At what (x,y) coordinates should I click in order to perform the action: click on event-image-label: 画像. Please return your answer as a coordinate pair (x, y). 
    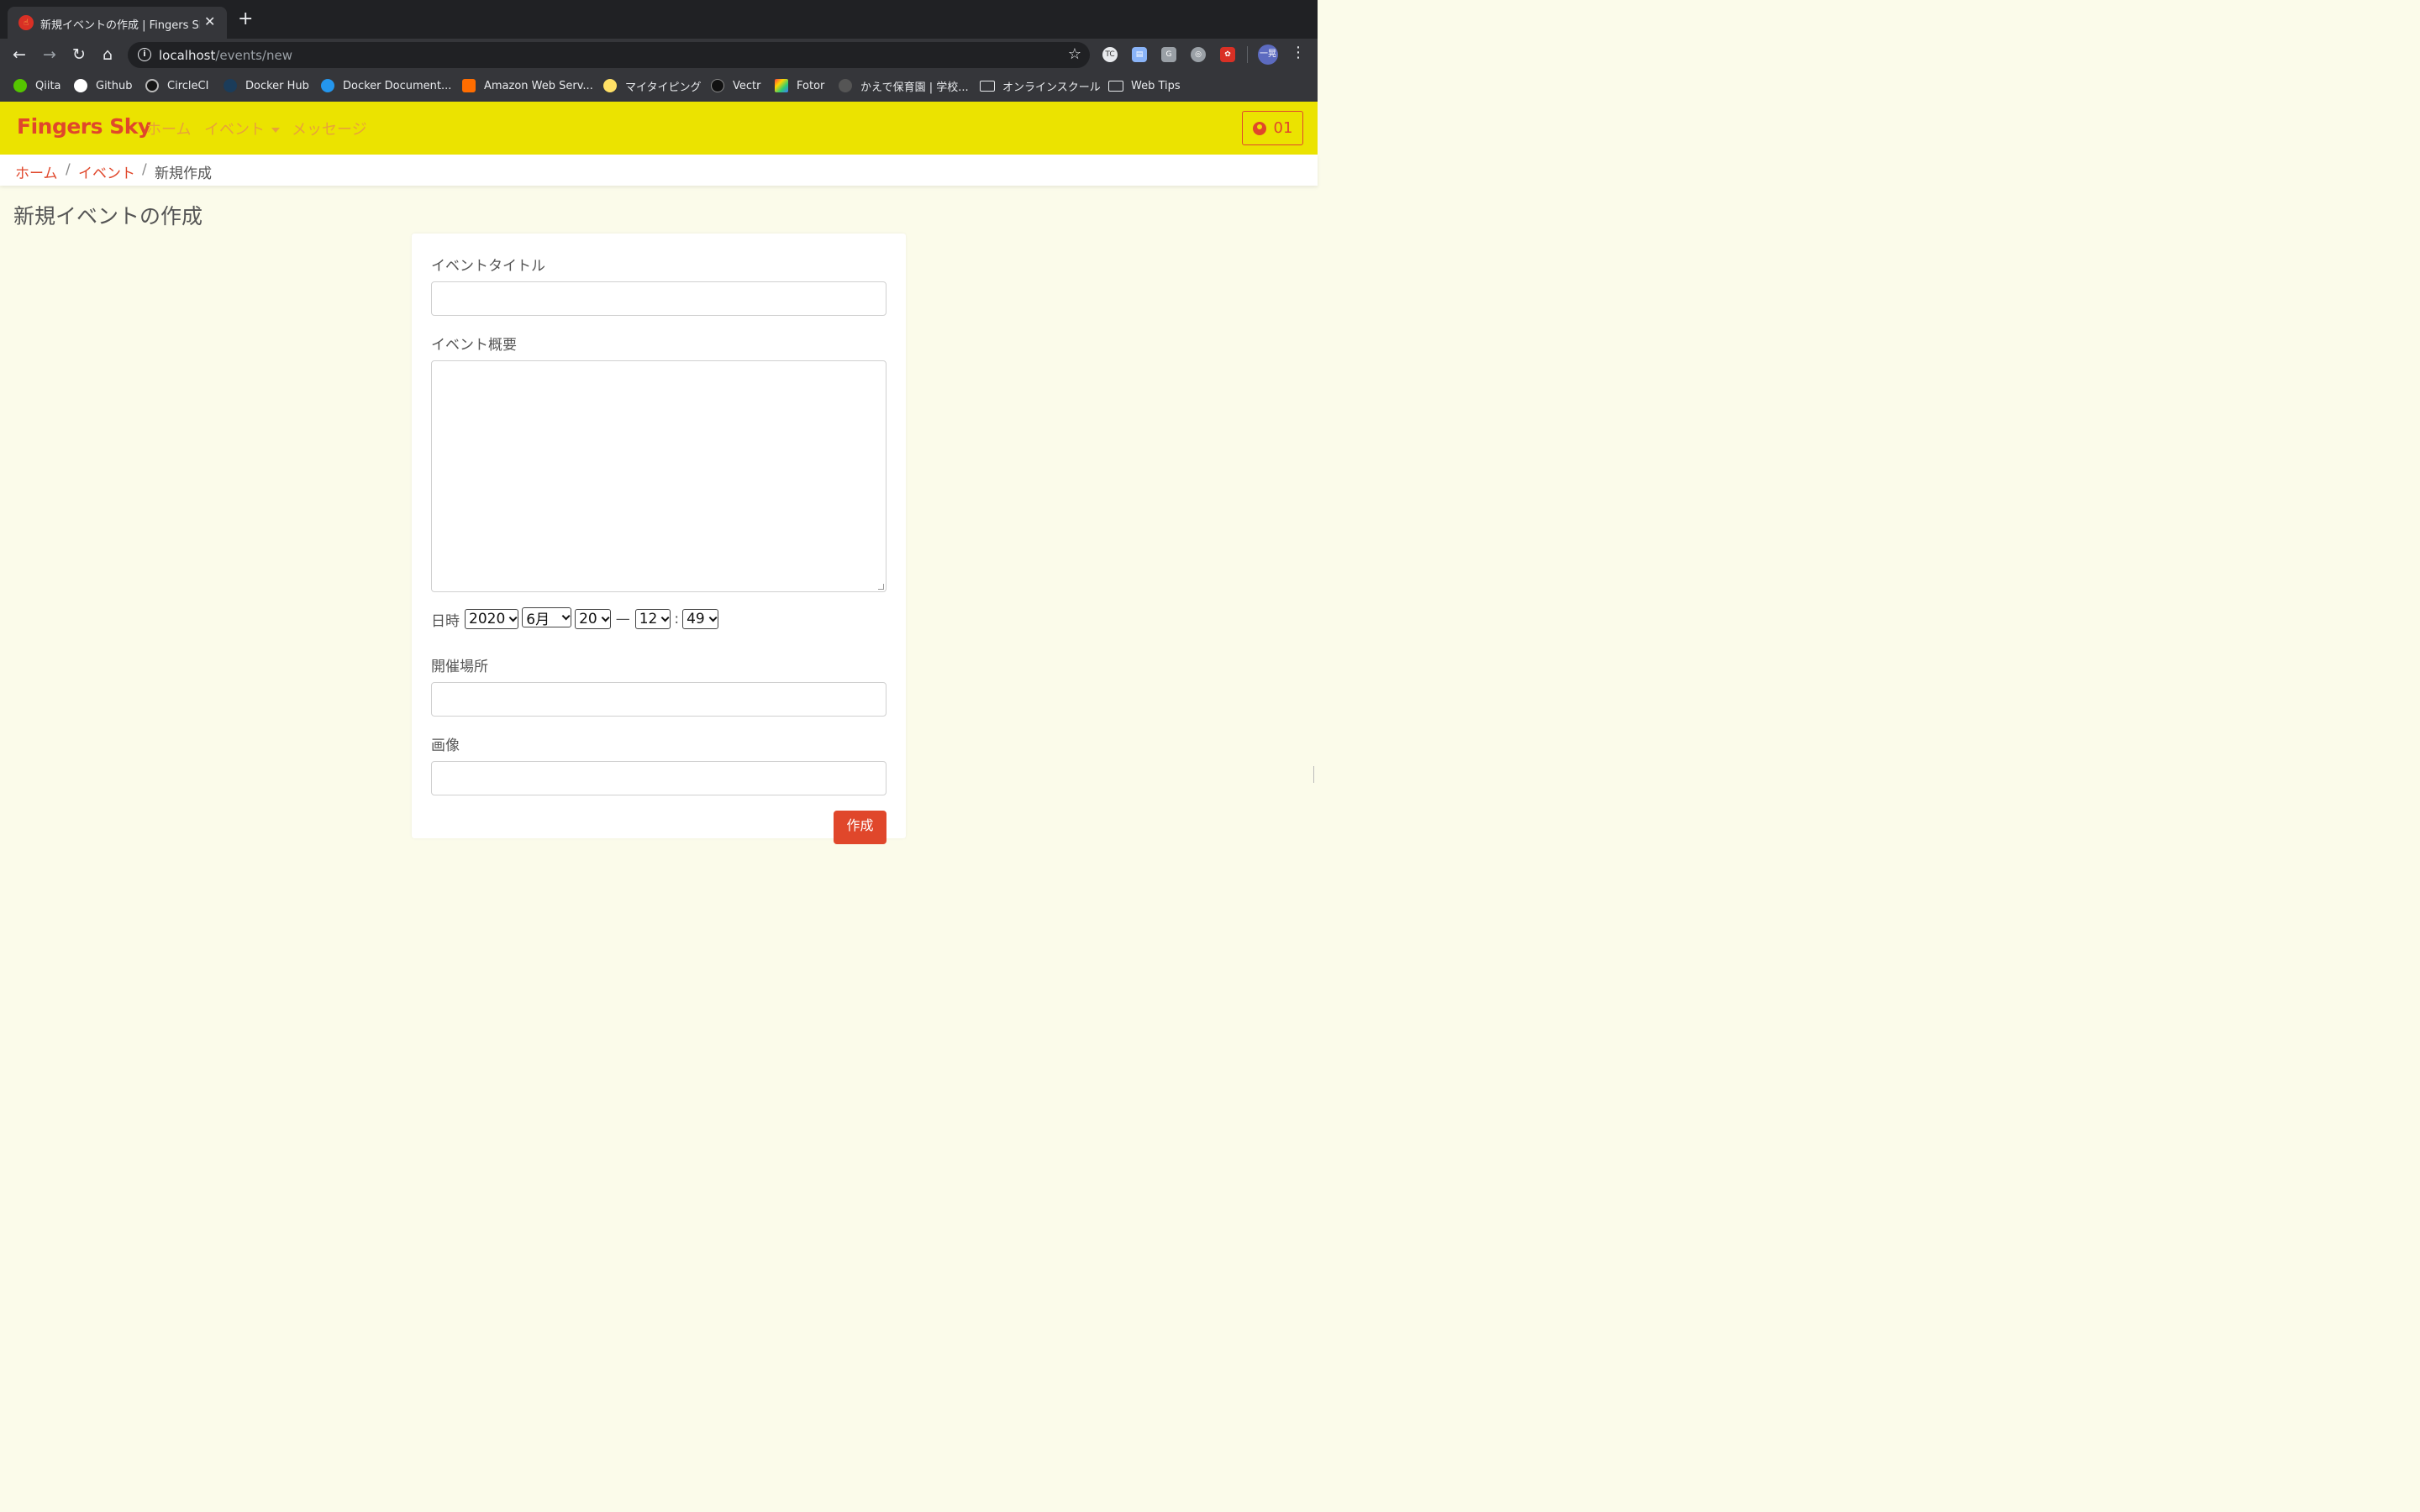
    Looking at the image, I should click on (446, 746).